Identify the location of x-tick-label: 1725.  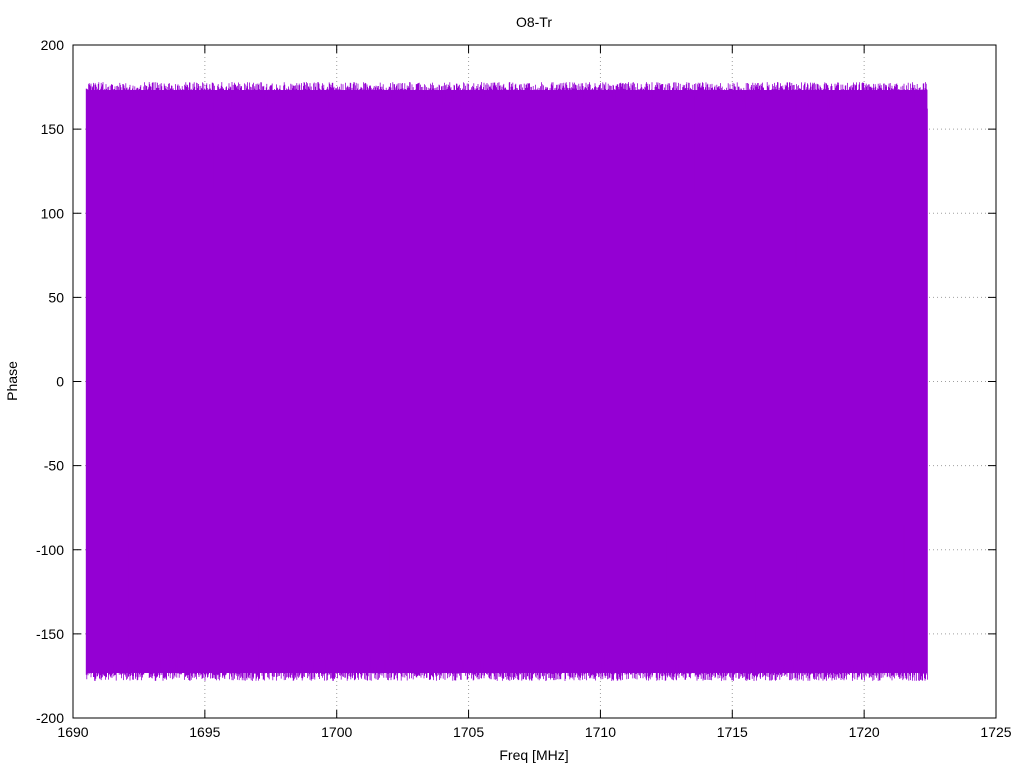
(995, 732).